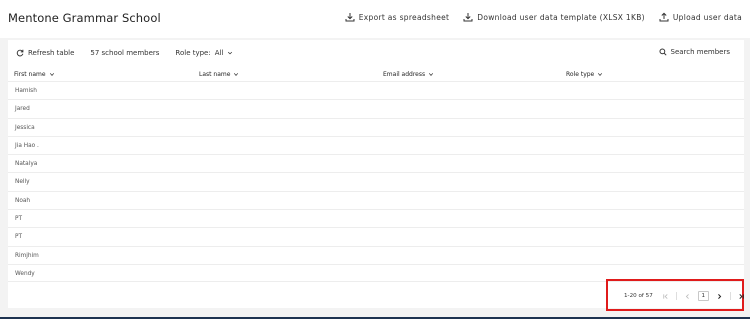 This screenshot has width=750, height=319. I want to click on column-header-last-name: Last name, so click(219, 74).